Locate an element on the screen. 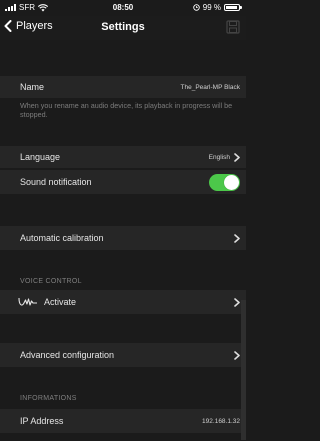 This screenshot has width=320, height=441. save-icon is located at coordinates (233, 27).